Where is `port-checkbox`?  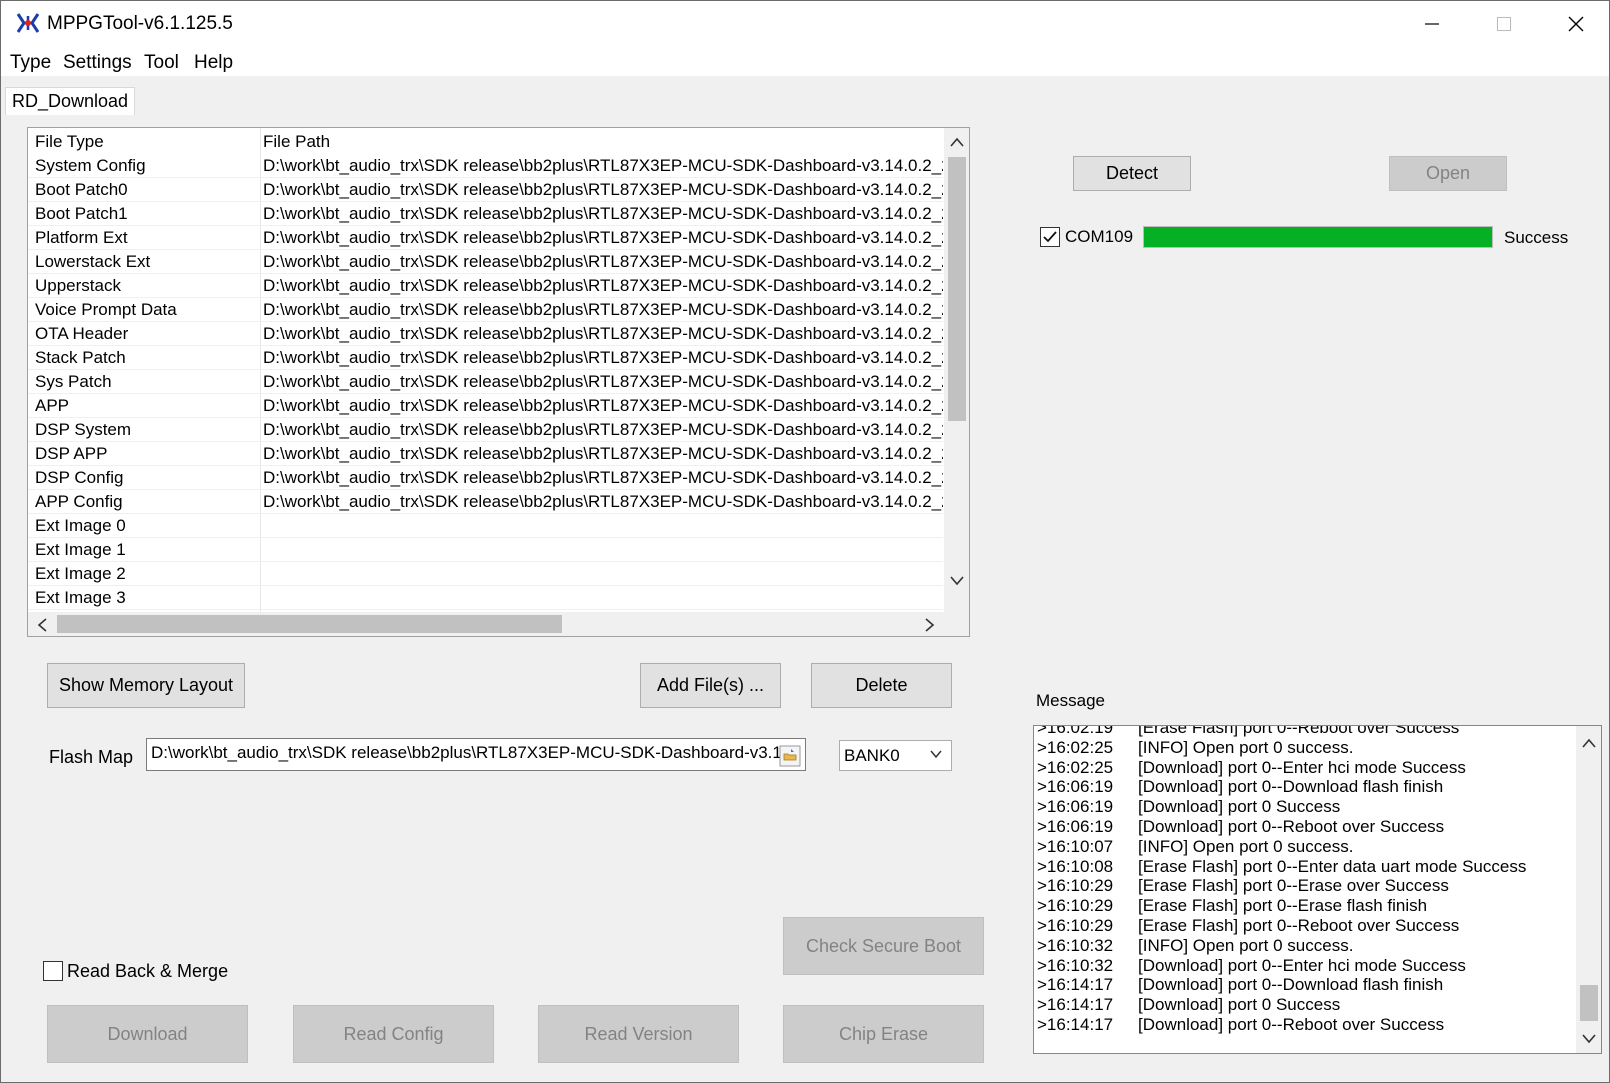
port-checkbox is located at coordinates (1050, 237).